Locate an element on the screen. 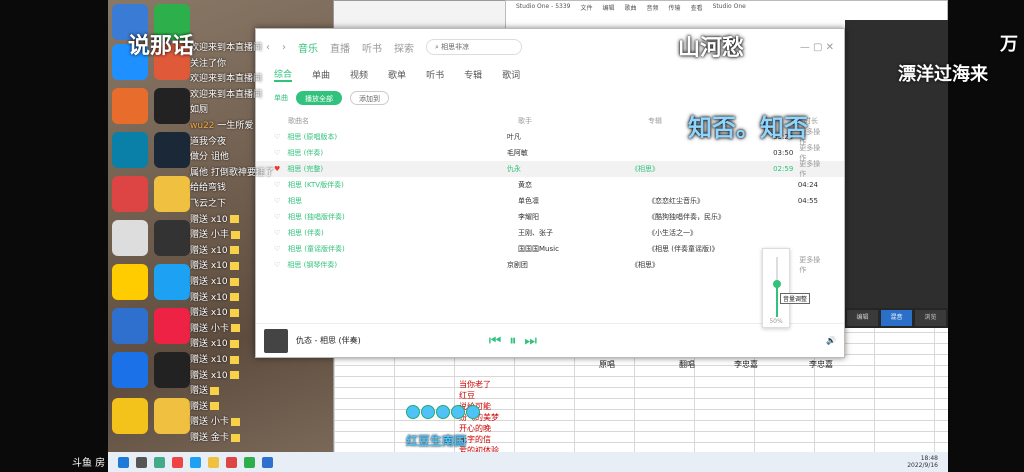 Image resolution: width=1024 pixels, height=472 pixels. next-icon: ⏭ is located at coordinates (530, 341).